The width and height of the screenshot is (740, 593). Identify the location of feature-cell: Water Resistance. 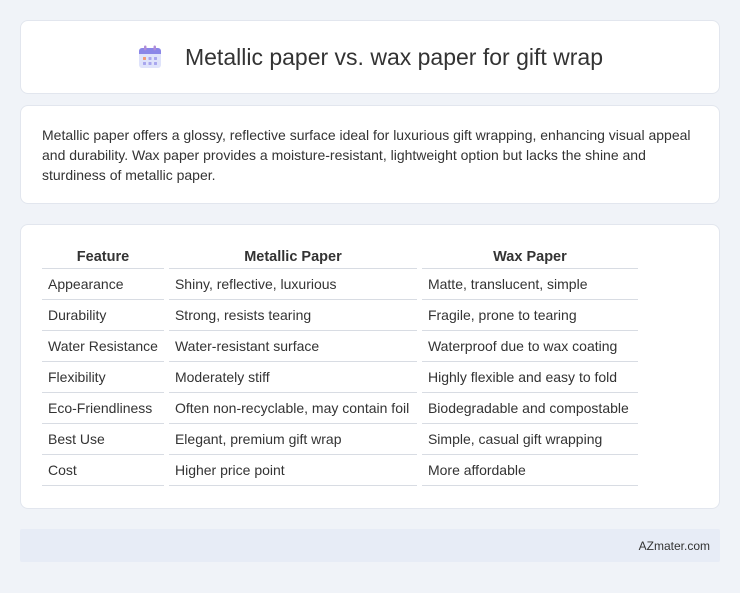
(103, 346).